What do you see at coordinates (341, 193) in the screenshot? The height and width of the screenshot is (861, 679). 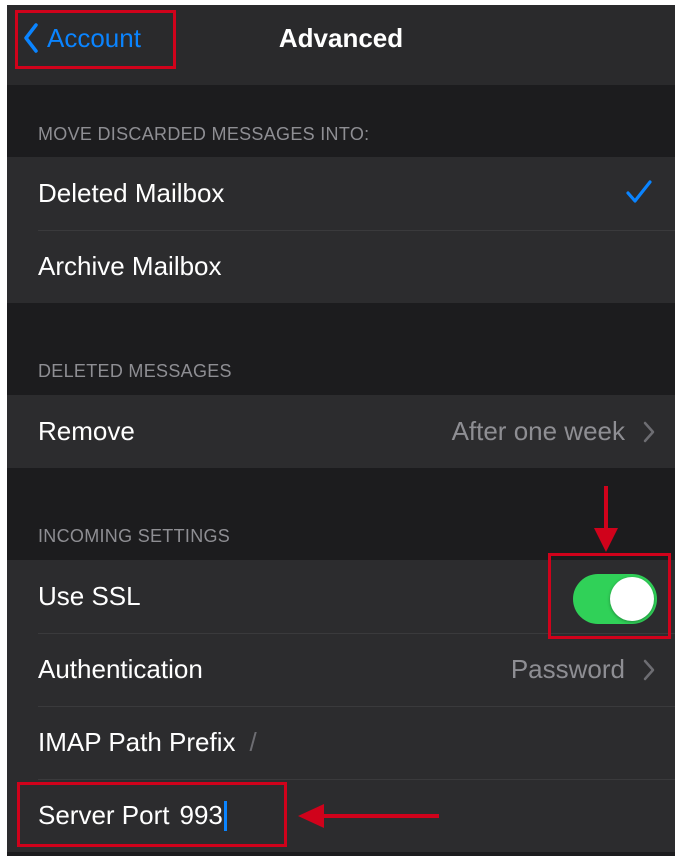 I see `option-deleted-mailbox: Deleted Mailbox` at bounding box center [341, 193].